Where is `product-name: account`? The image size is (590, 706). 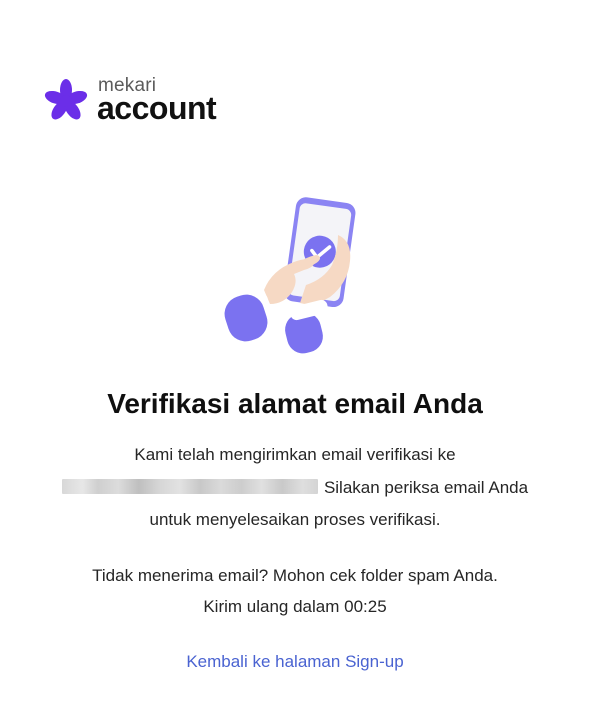 product-name: account is located at coordinates (157, 108).